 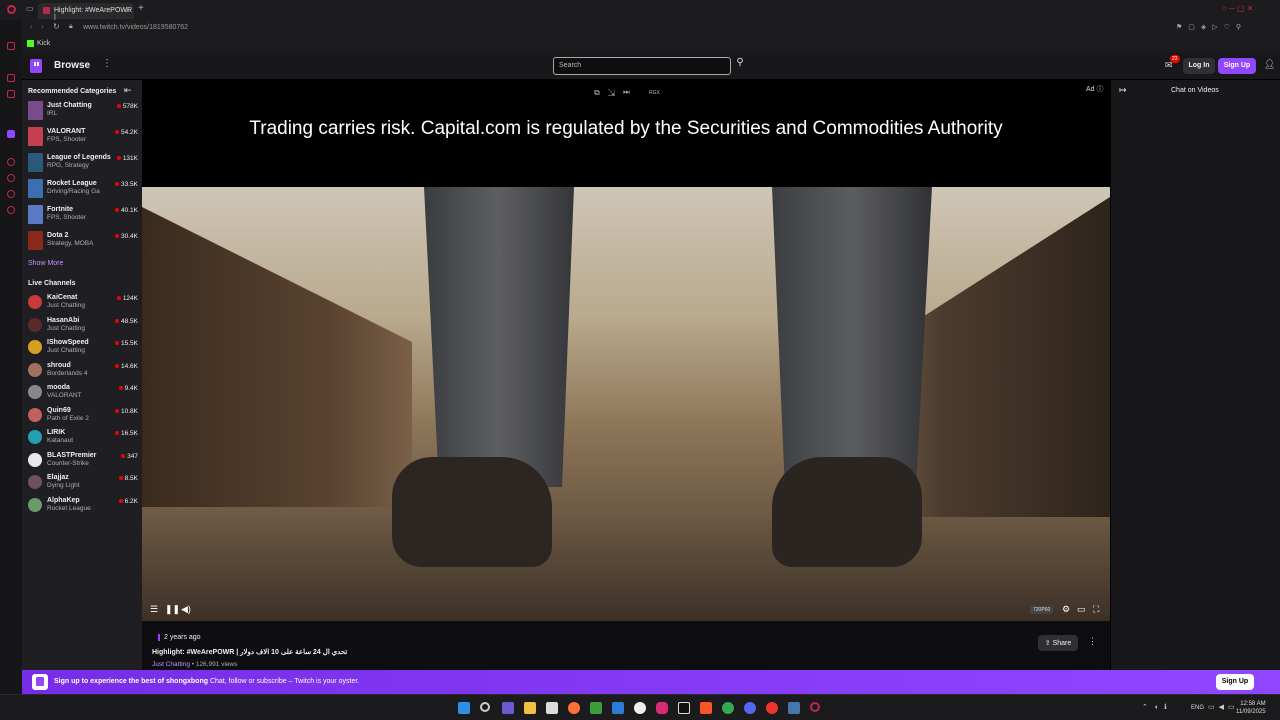 I want to click on tiktok-icon, so click(x=684, y=708).